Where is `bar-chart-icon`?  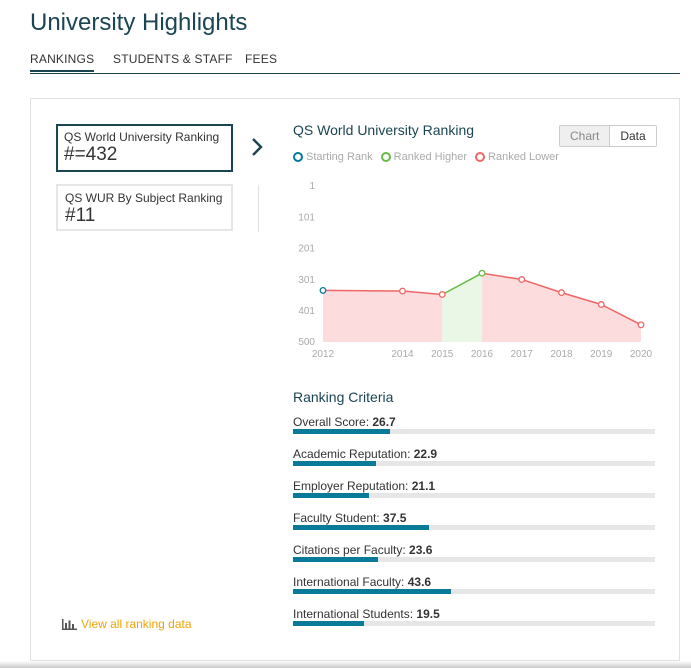
bar-chart-icon is located at coordinates (69, 624).